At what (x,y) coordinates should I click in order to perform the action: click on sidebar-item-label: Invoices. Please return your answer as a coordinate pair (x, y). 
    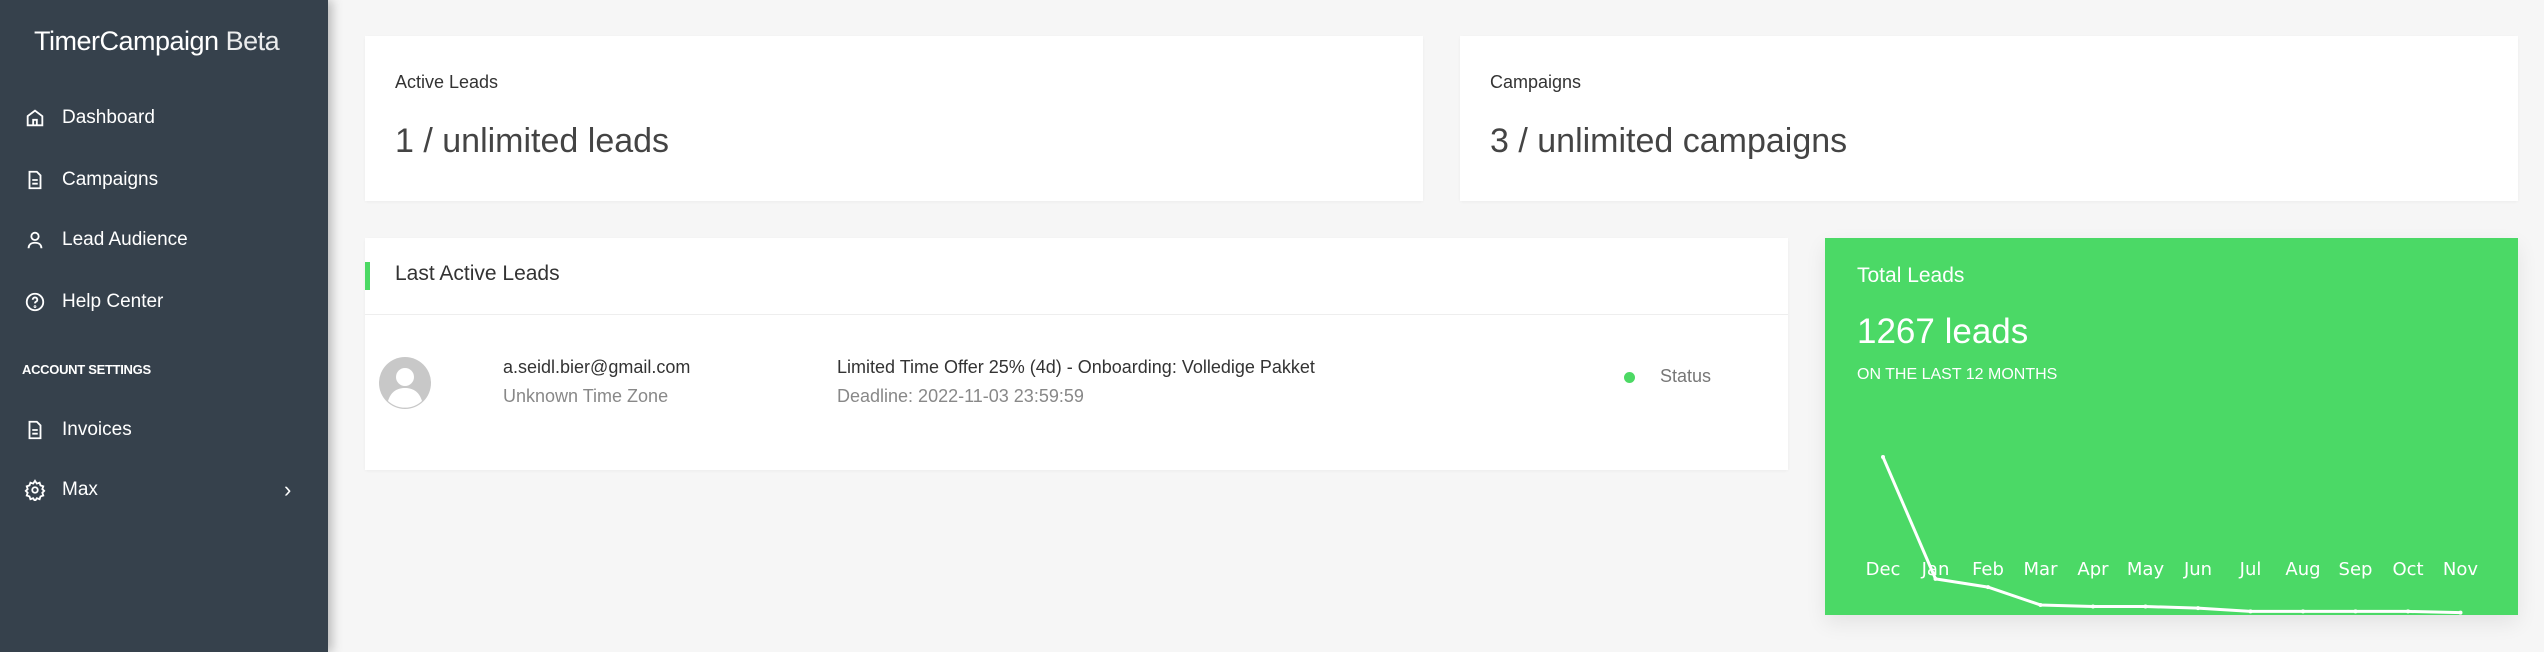
    Looking at the image, I should click on (97, 429).